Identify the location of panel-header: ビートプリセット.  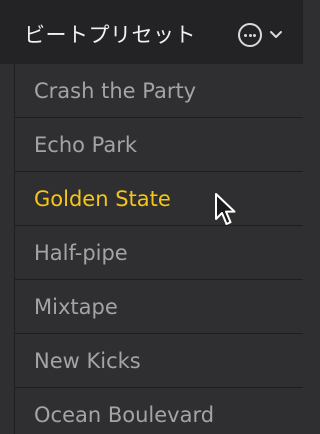
(151, 32).